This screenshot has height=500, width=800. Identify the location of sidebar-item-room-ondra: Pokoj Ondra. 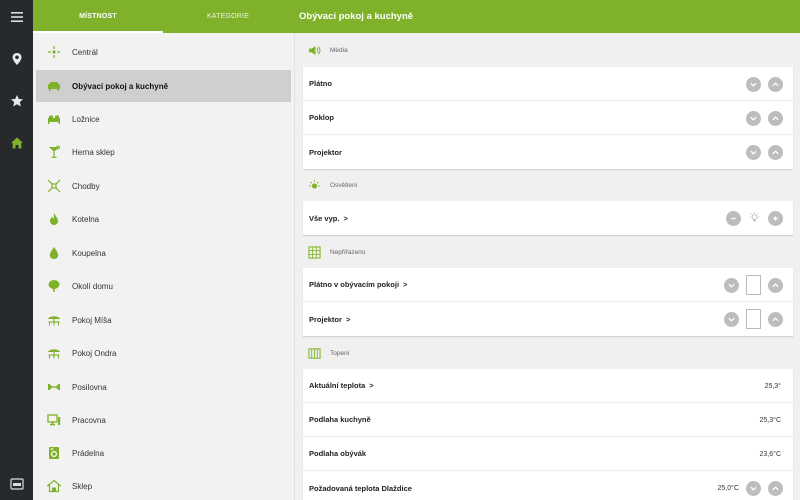
(163, 353).